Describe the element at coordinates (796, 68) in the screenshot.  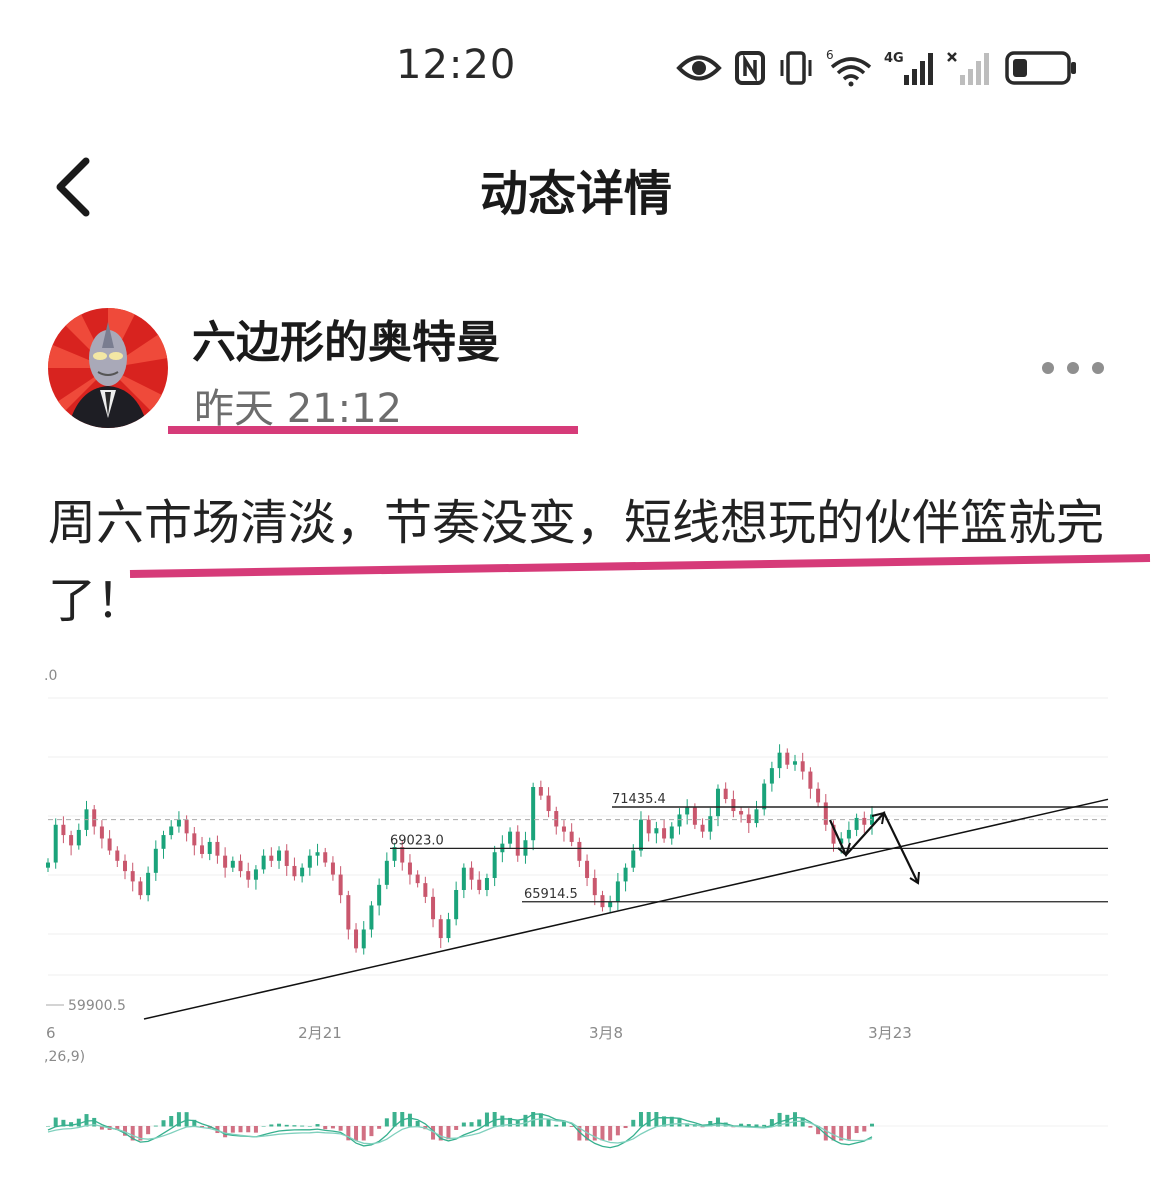
I see `vibrate-icon` at that location.